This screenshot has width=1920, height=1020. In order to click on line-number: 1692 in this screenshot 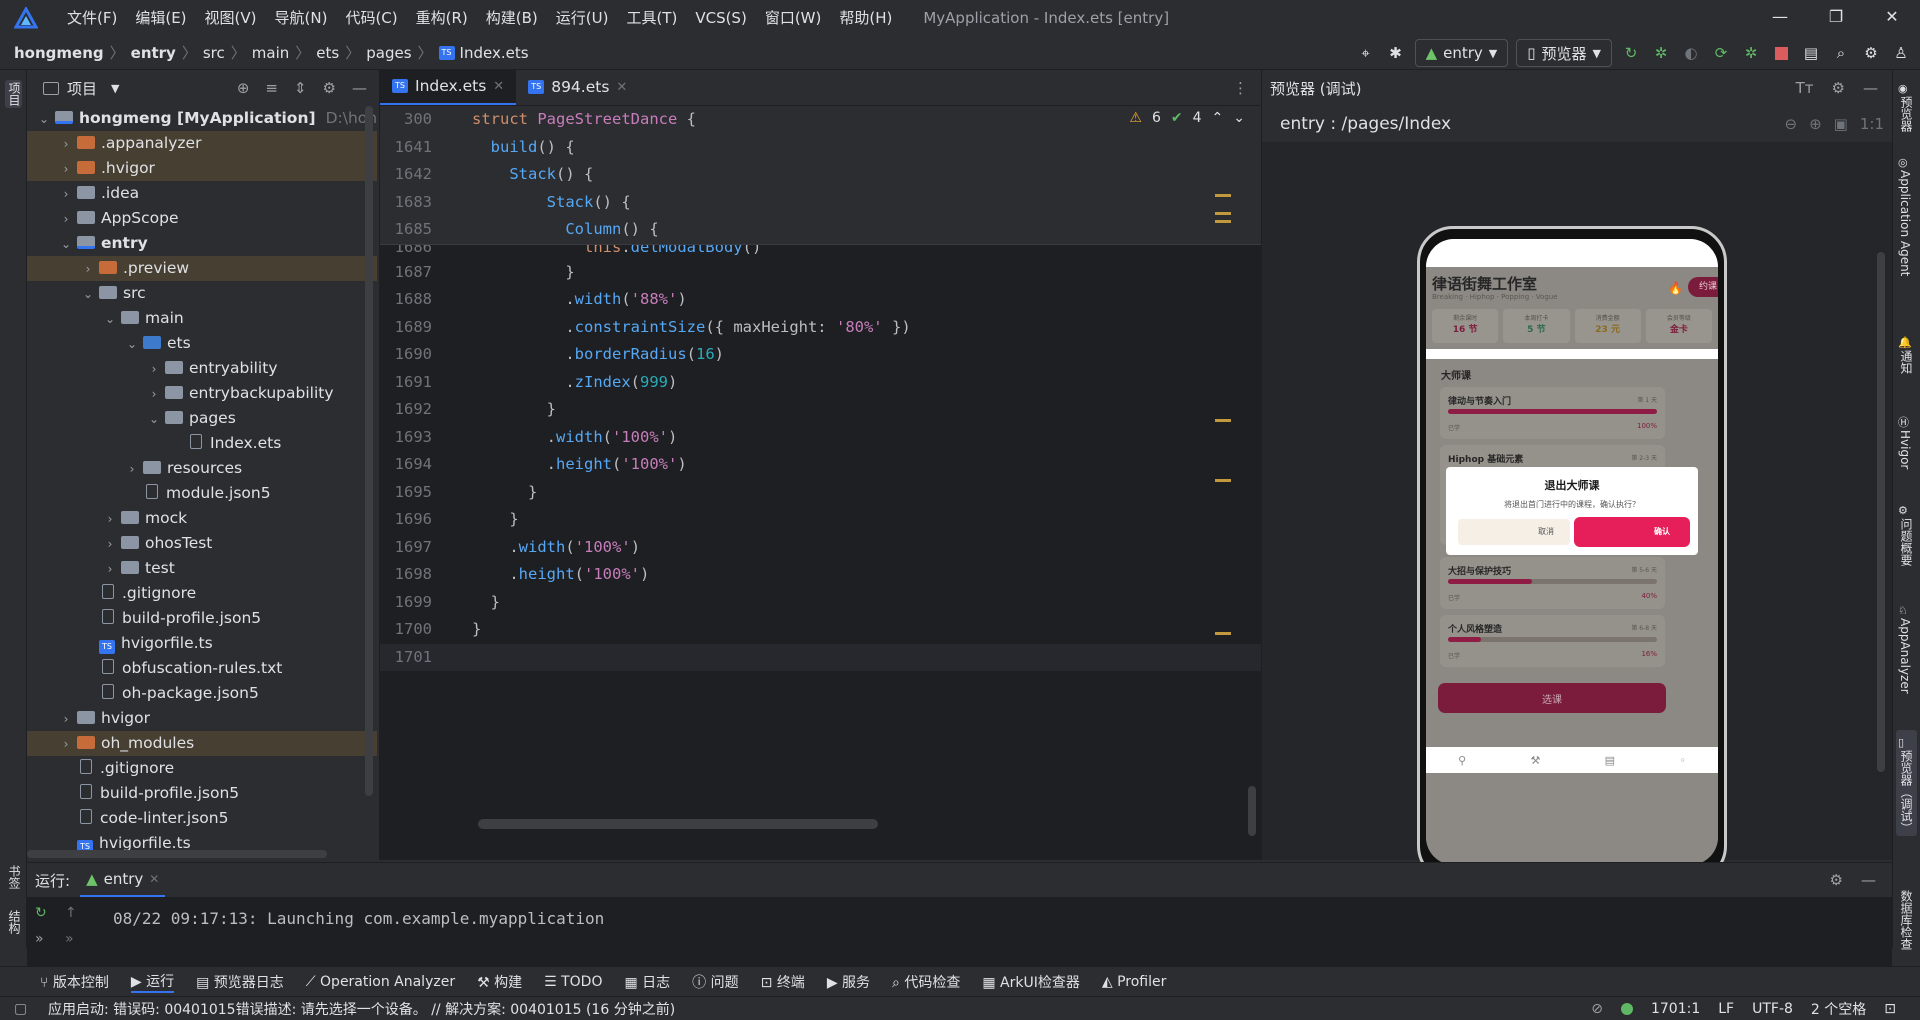, I will do `click(415, 410)`.